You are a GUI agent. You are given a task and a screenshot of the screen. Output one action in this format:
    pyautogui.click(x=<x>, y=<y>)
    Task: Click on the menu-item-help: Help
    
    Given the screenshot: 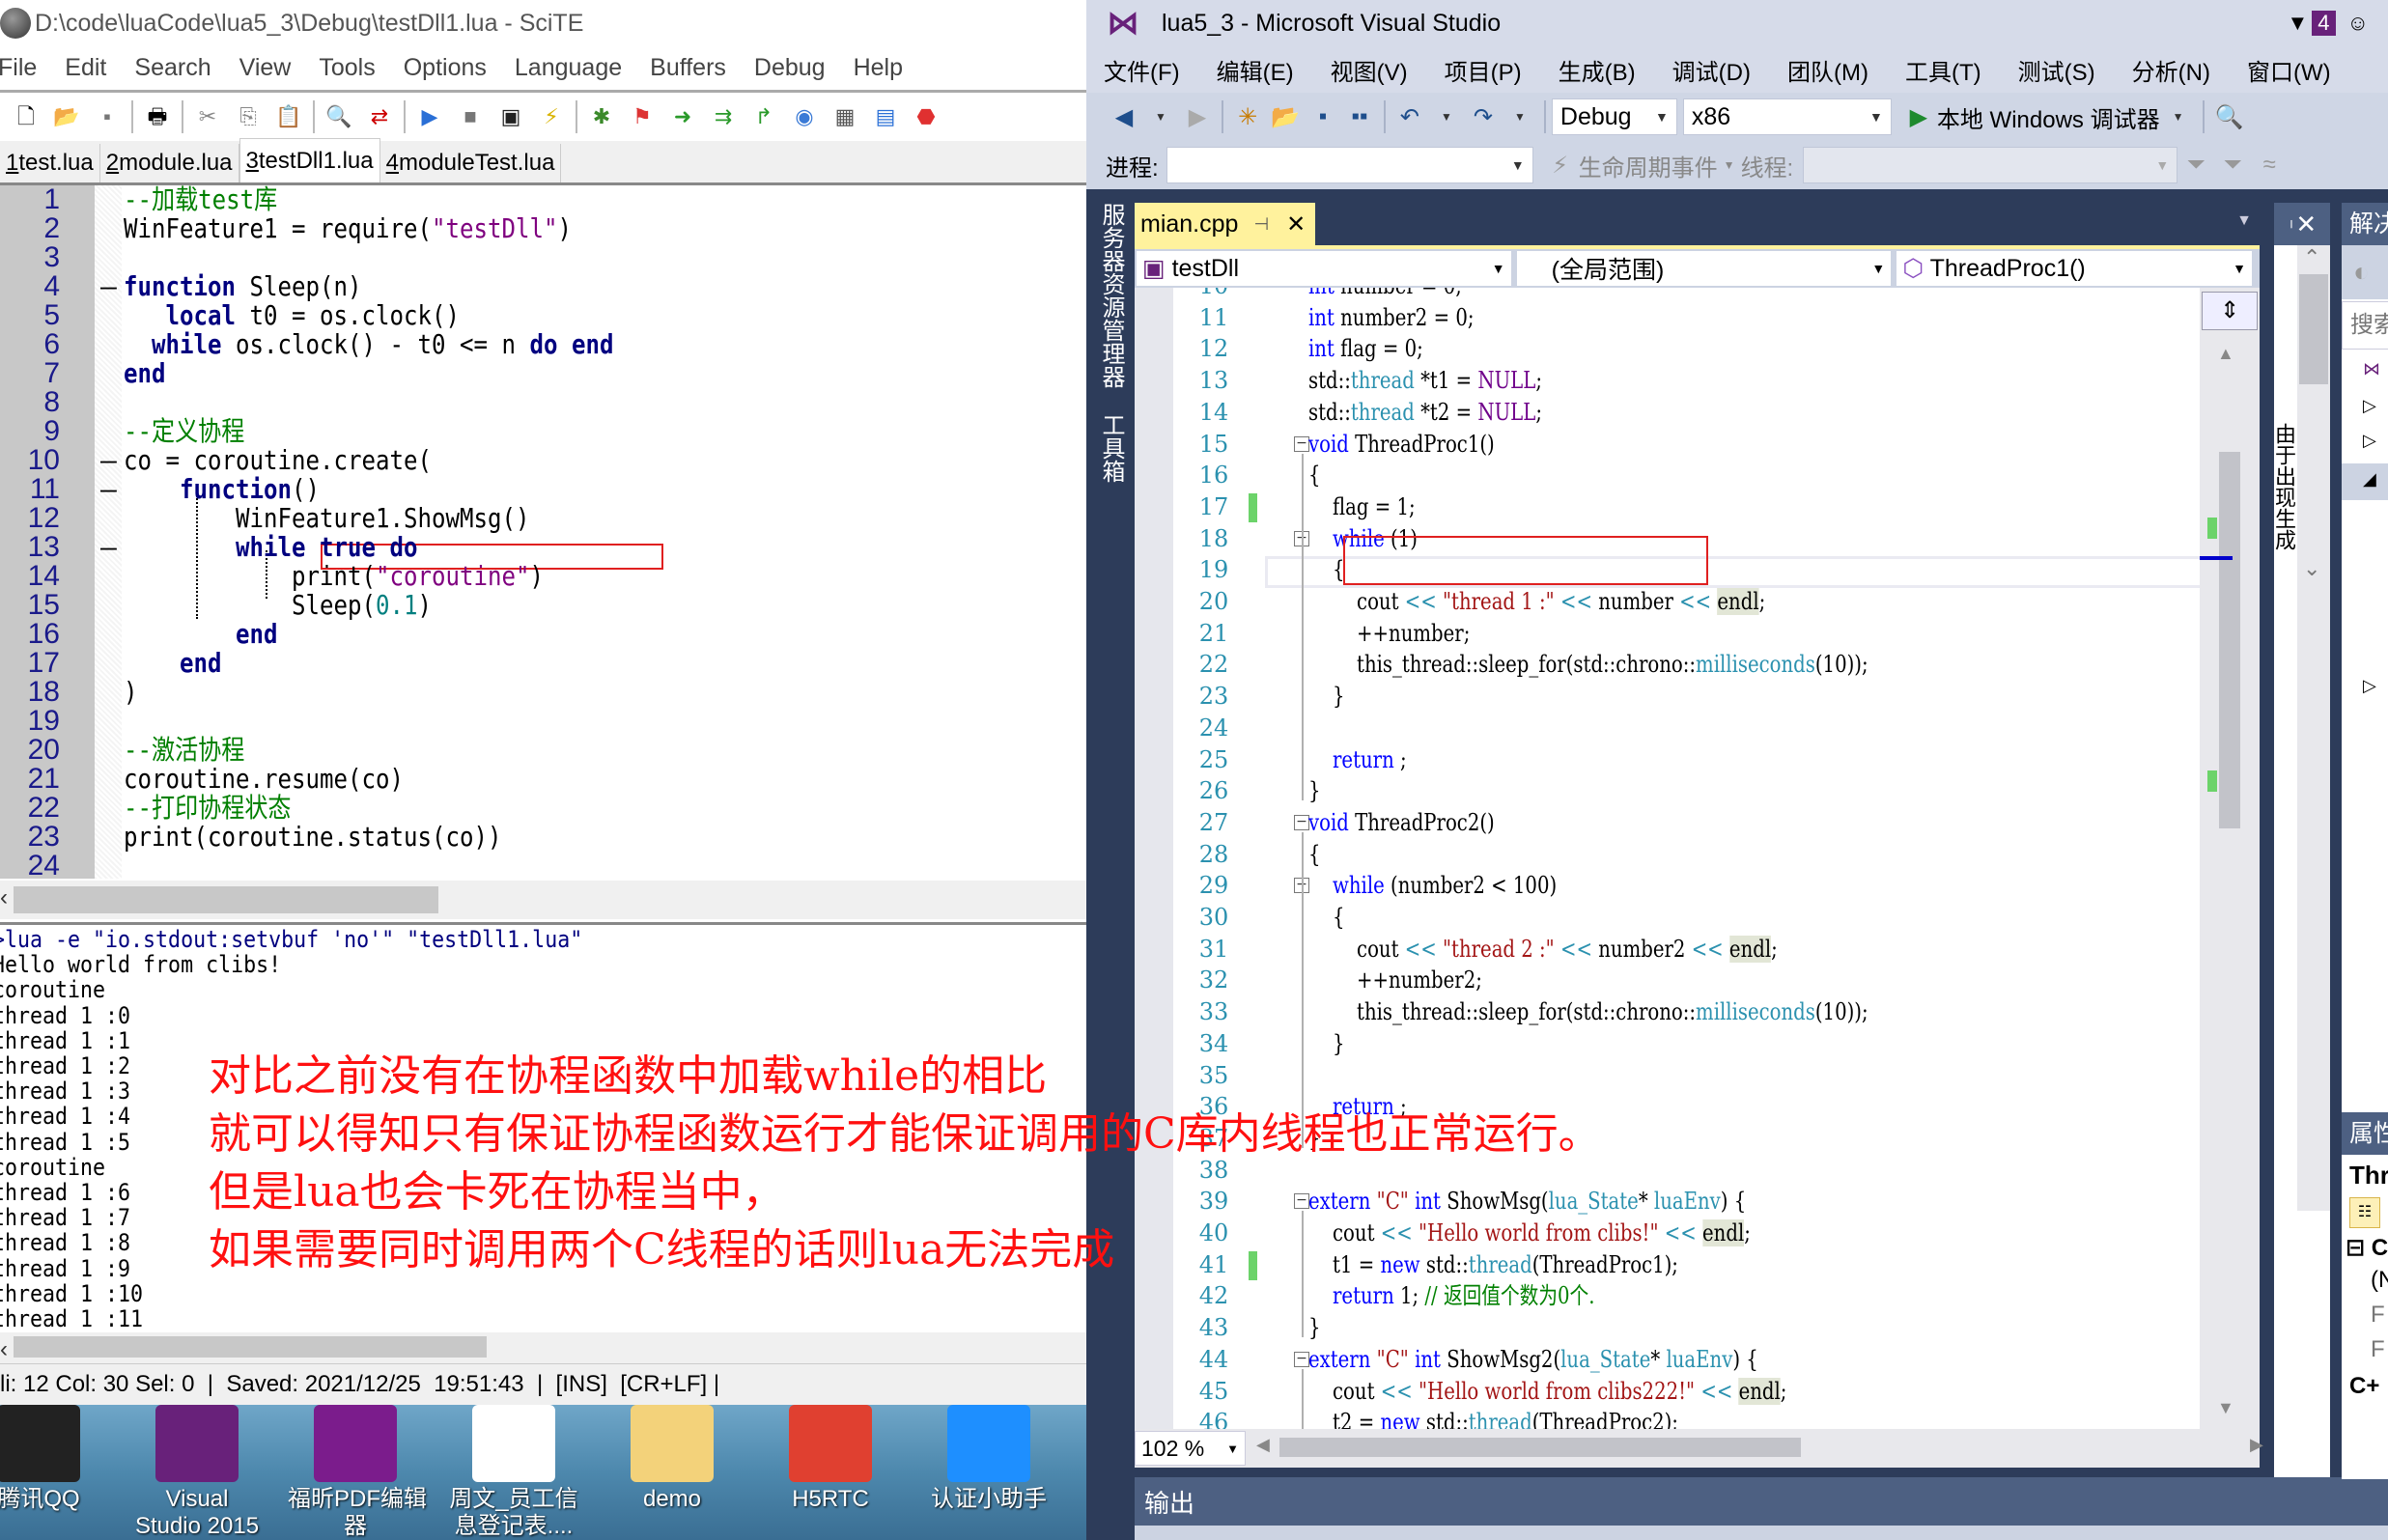 What is the action you would take?
    pyautogui.click(x=879, y=68)
    